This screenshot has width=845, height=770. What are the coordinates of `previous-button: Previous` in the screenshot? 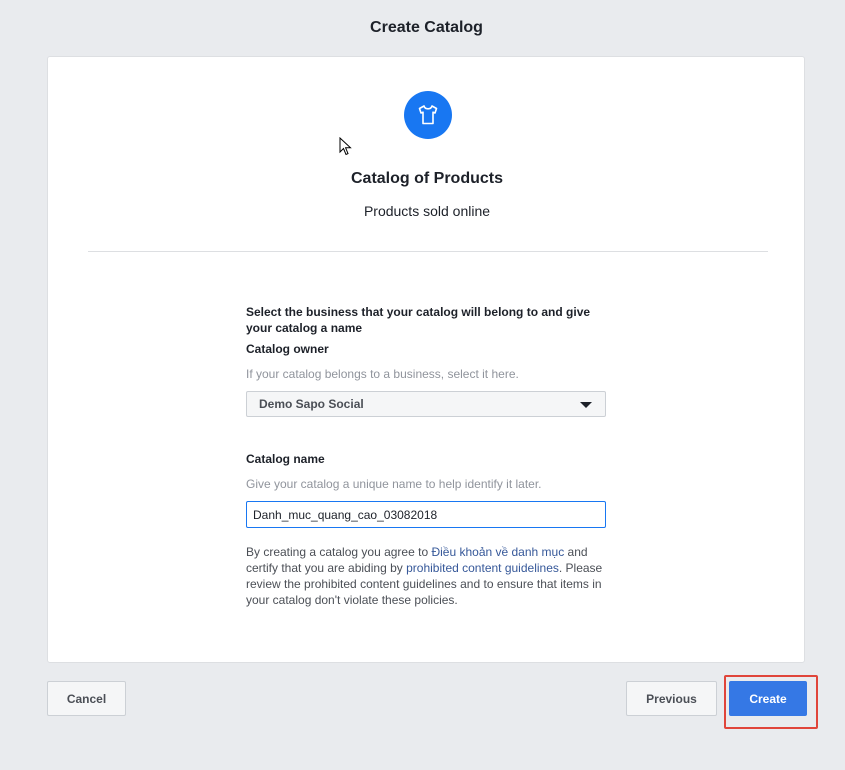 It's located at (671, 698).